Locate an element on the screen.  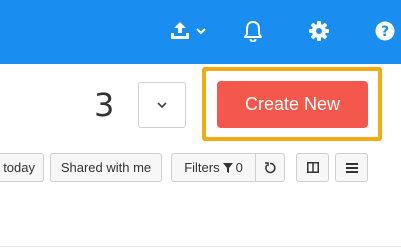
bell-icon is located at coordinates (253, 31).